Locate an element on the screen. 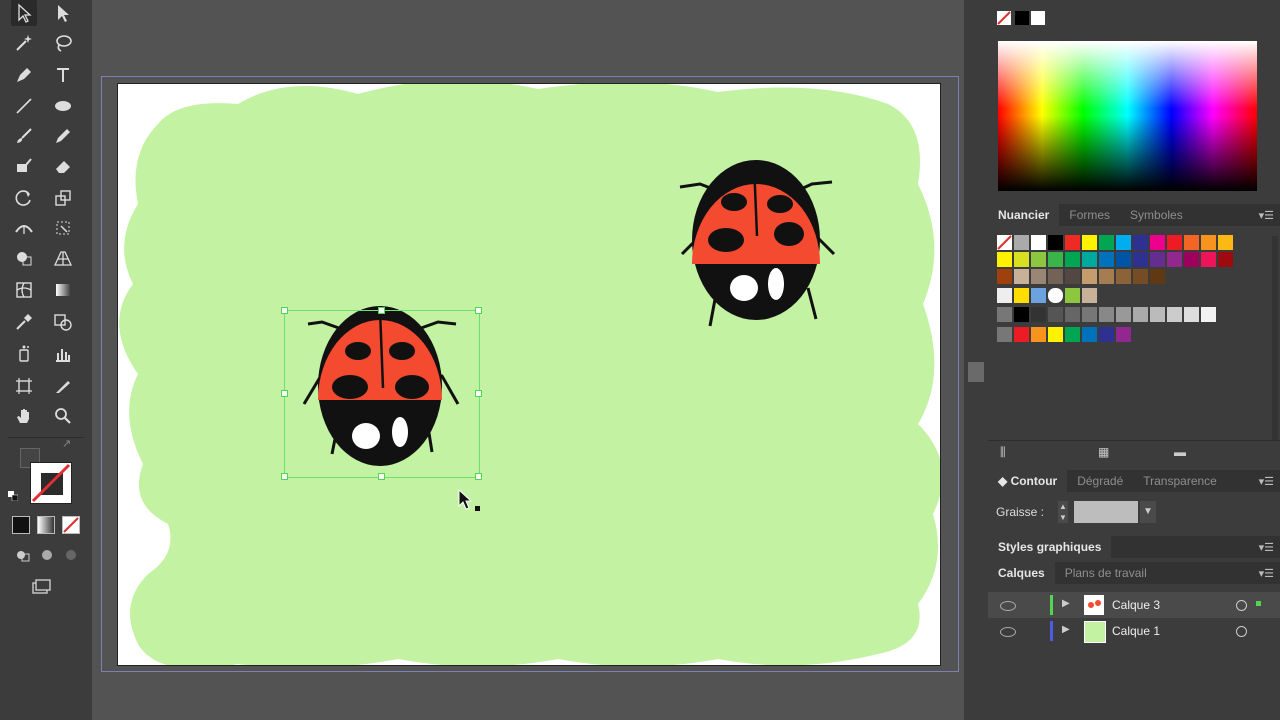  vertical-scrollbar is located at coordinates (976, 360).